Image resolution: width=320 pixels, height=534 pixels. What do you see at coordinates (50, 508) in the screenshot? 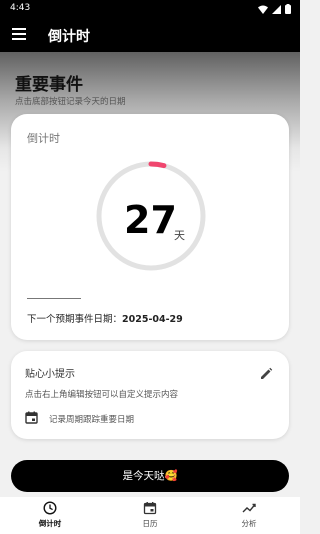
I see `clock-icon` at bounding box center [50, 508].